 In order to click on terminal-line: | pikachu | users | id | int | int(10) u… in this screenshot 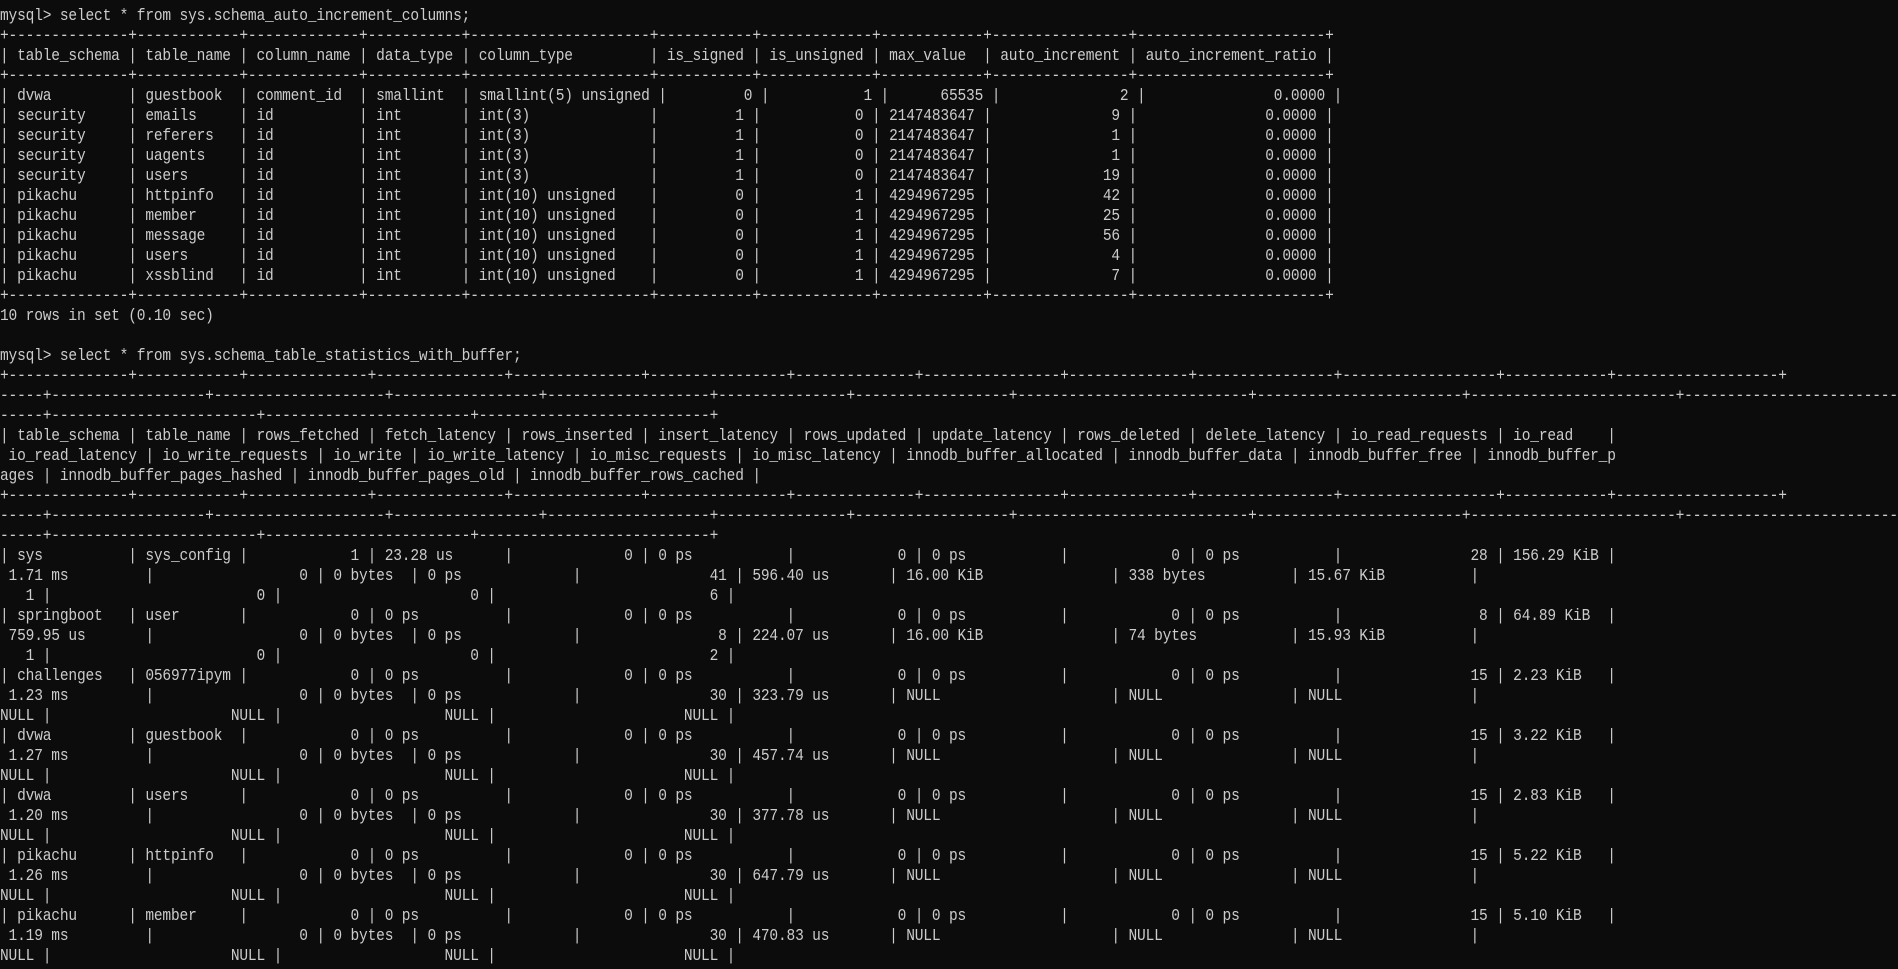, I will do `click(667, 255)`.